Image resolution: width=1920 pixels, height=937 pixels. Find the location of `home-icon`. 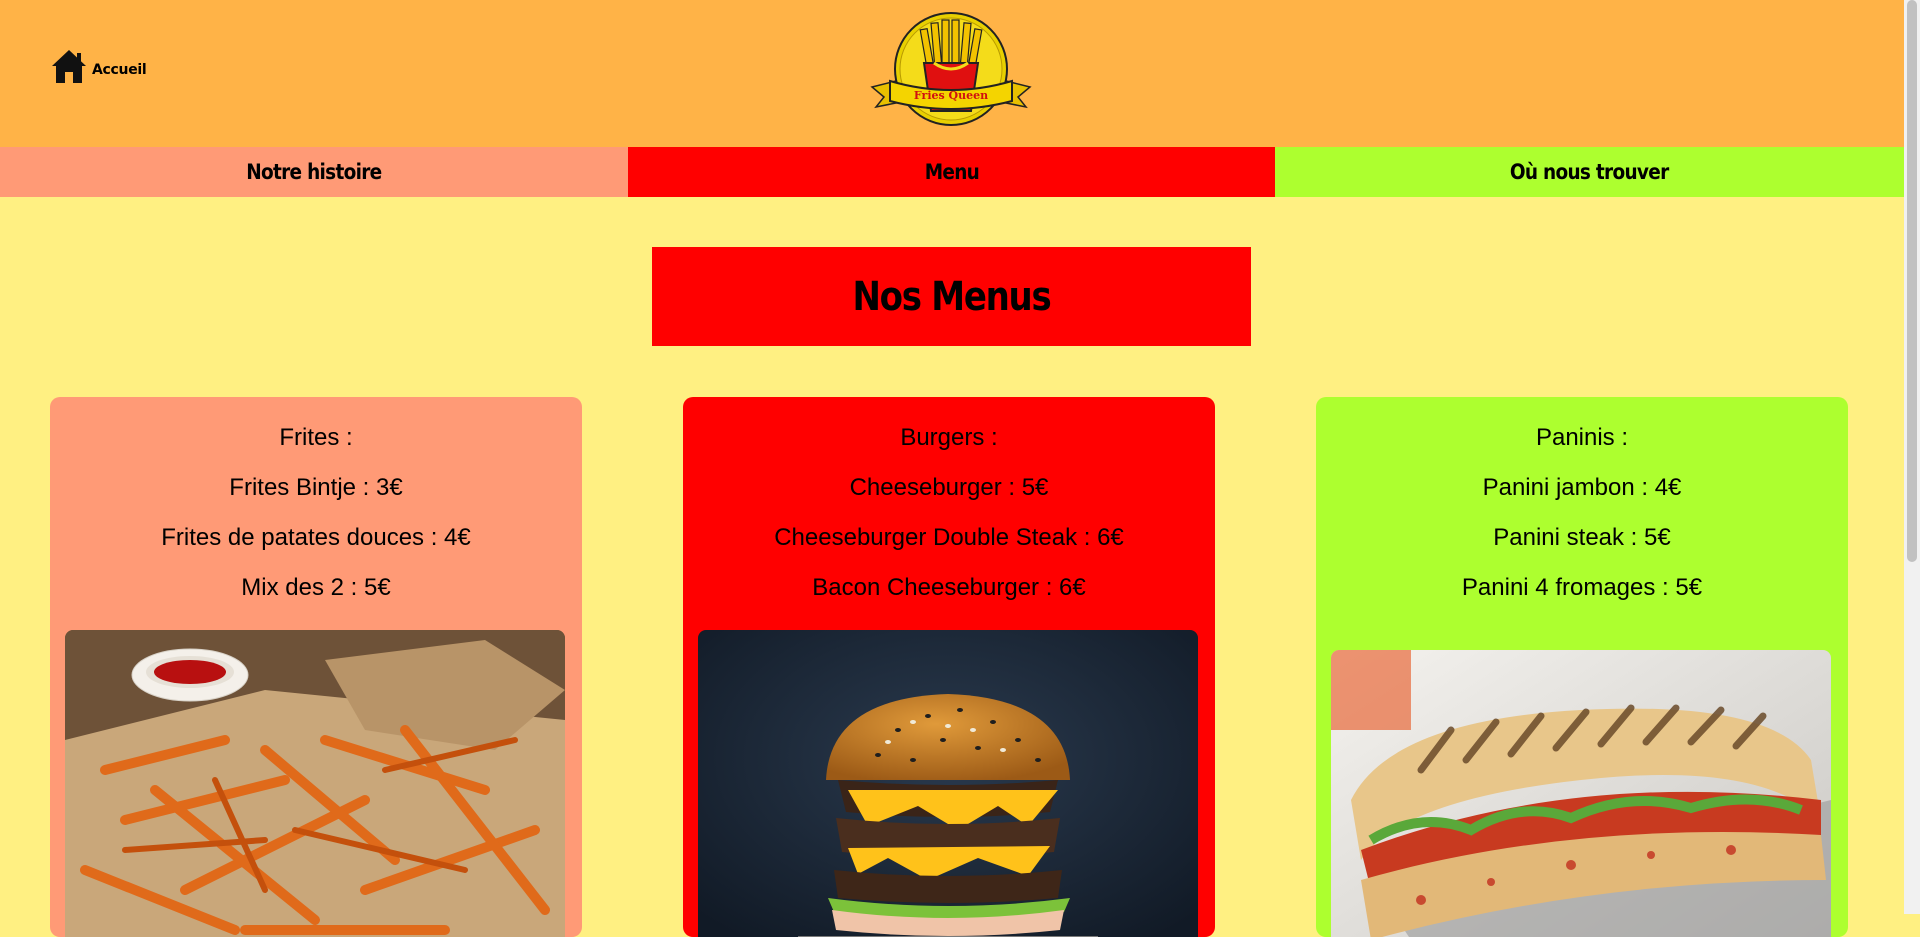

home-icon is located at coordinates (69, 66).